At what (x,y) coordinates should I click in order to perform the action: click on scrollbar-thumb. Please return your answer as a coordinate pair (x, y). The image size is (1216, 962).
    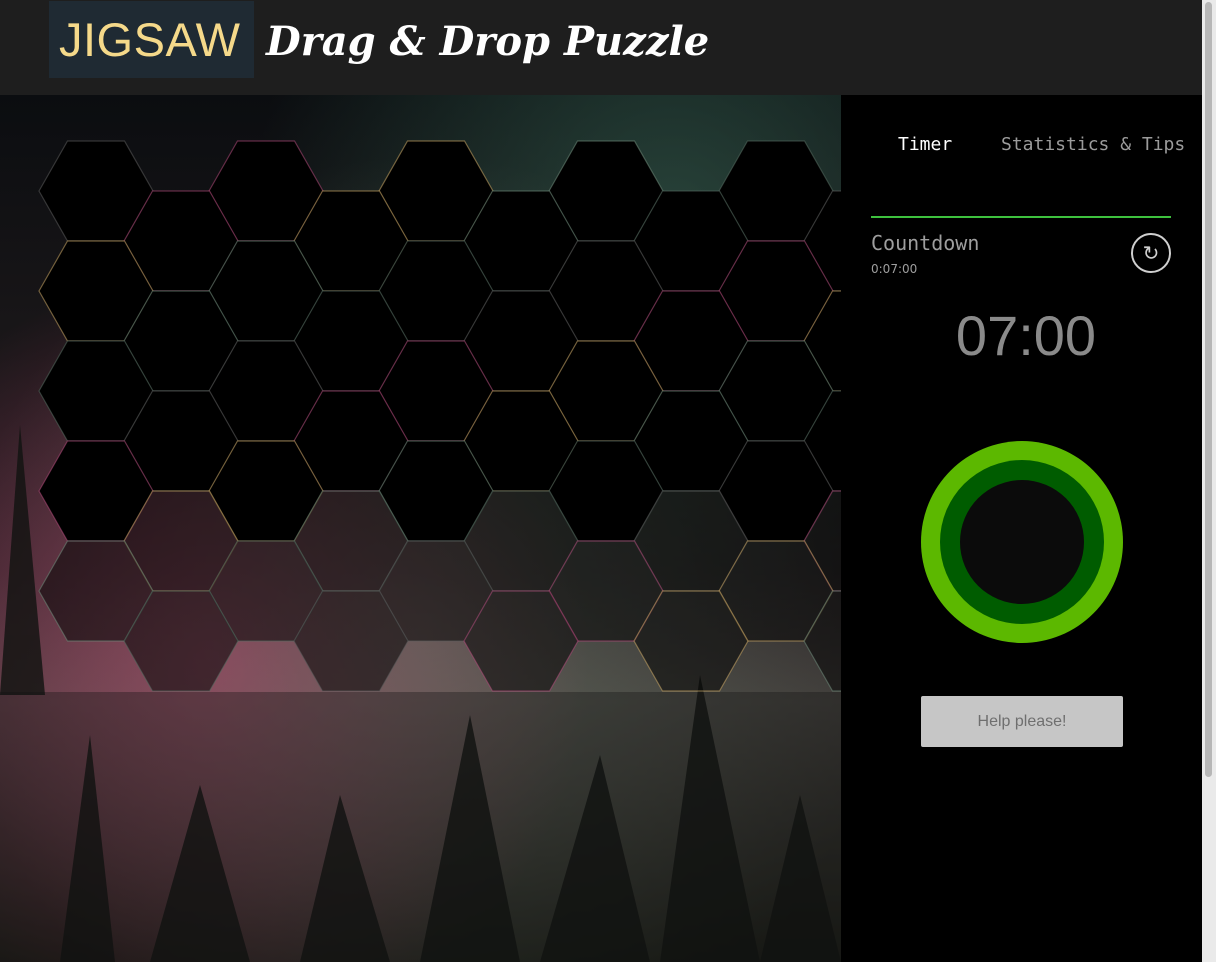
    Looking at the image, I should click on (1208, 389).